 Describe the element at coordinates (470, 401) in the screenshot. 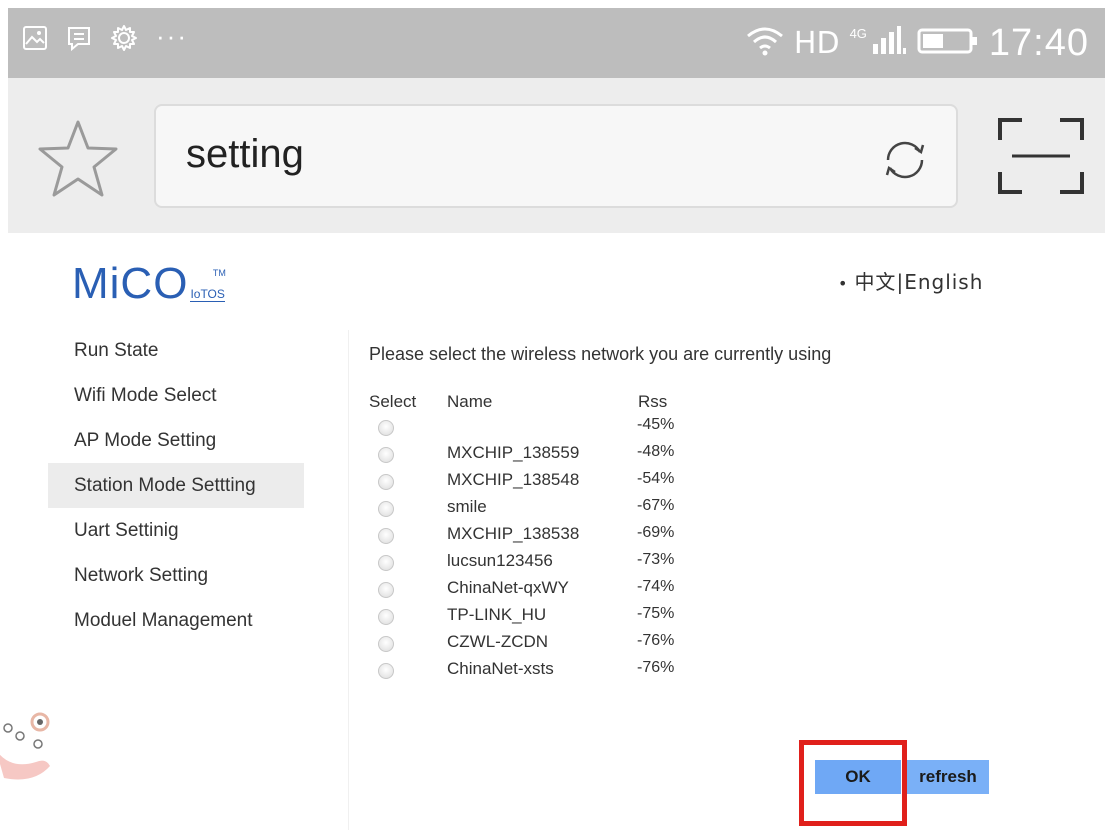

I see `column-header-name: Name` at that location.